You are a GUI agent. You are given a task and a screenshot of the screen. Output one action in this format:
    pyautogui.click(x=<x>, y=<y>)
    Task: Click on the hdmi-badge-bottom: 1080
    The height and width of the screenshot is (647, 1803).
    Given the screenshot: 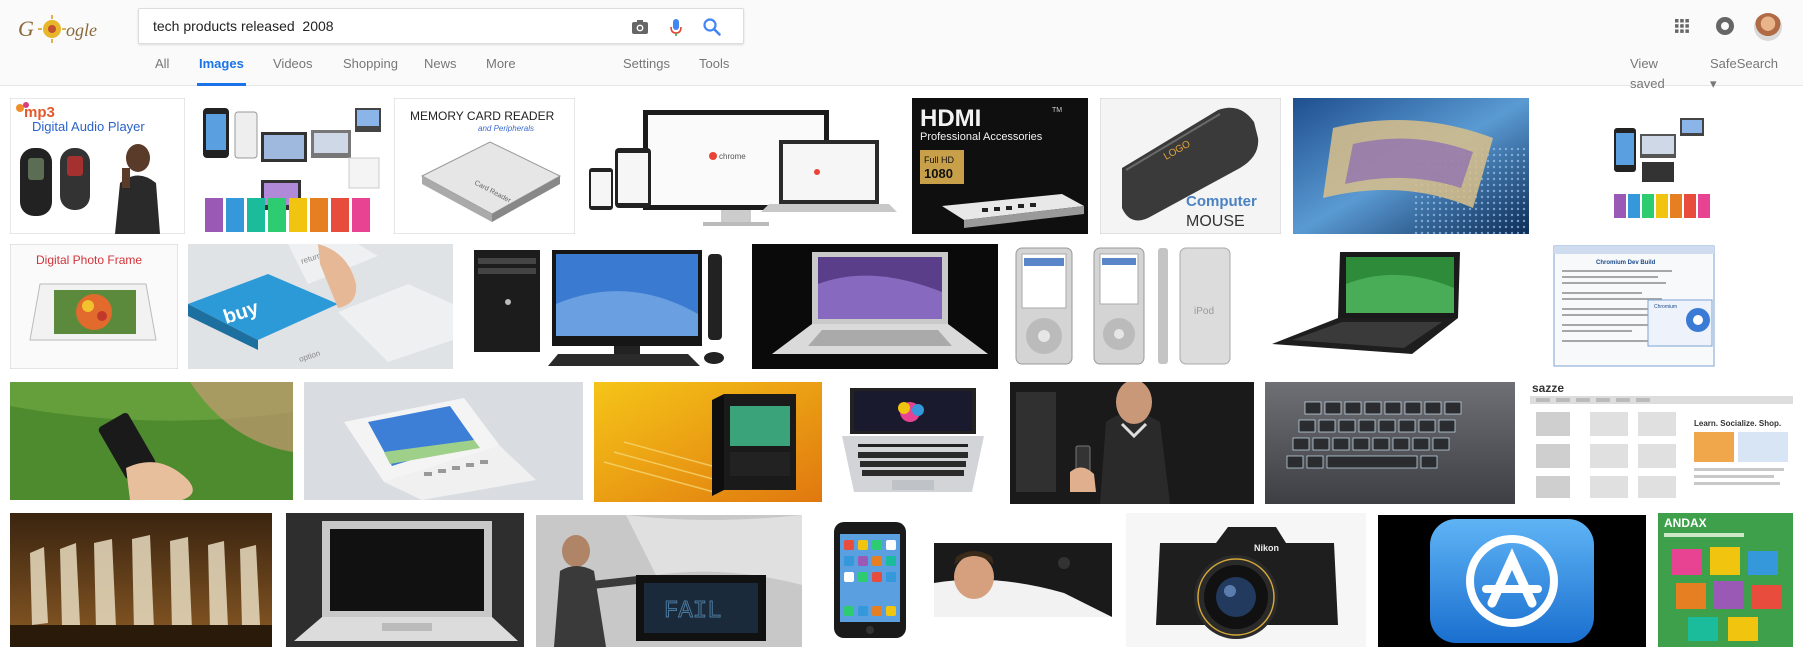 What is the action you would take?
    pyautogui.click(x=938, y=173)
    